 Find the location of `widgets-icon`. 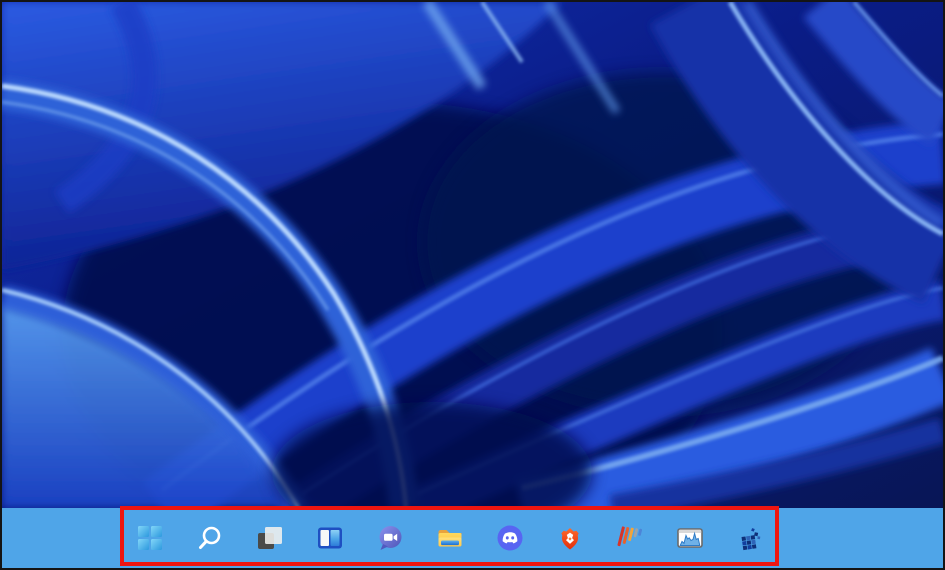

widgets-icon is located at coordinates (330, 538).